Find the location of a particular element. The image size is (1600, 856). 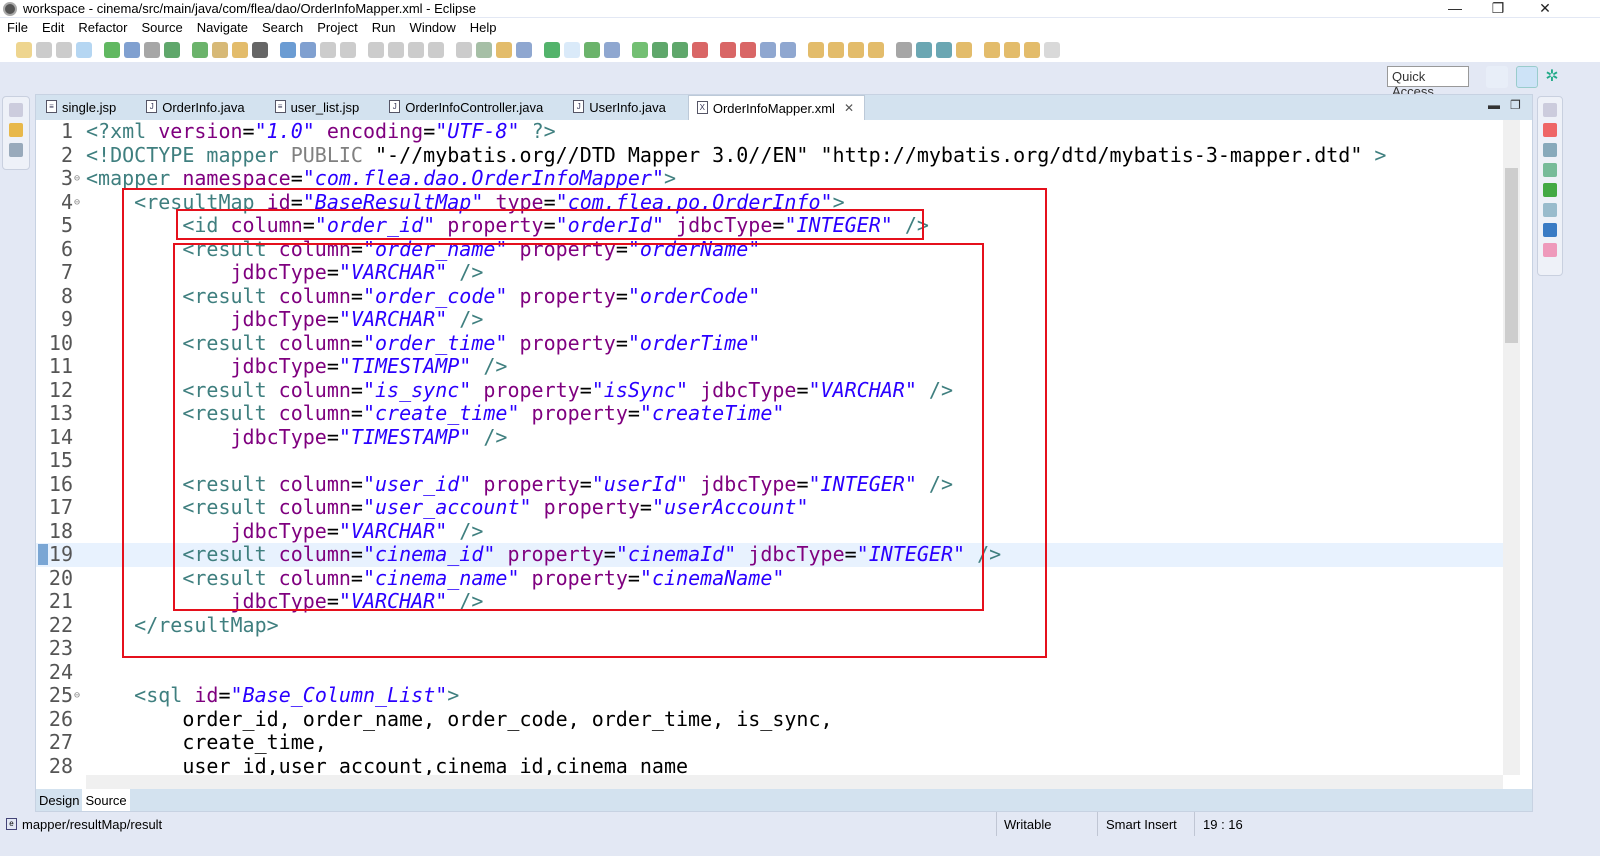

menu-window: Window is located at coordinates (433, 28).